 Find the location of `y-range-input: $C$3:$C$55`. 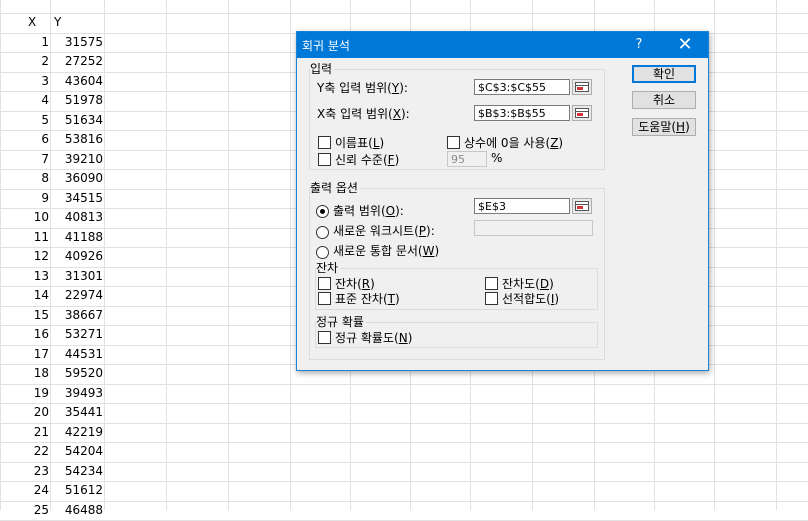

y-range-input: $C$3:$C$55 is located at coordinates (522, 87).